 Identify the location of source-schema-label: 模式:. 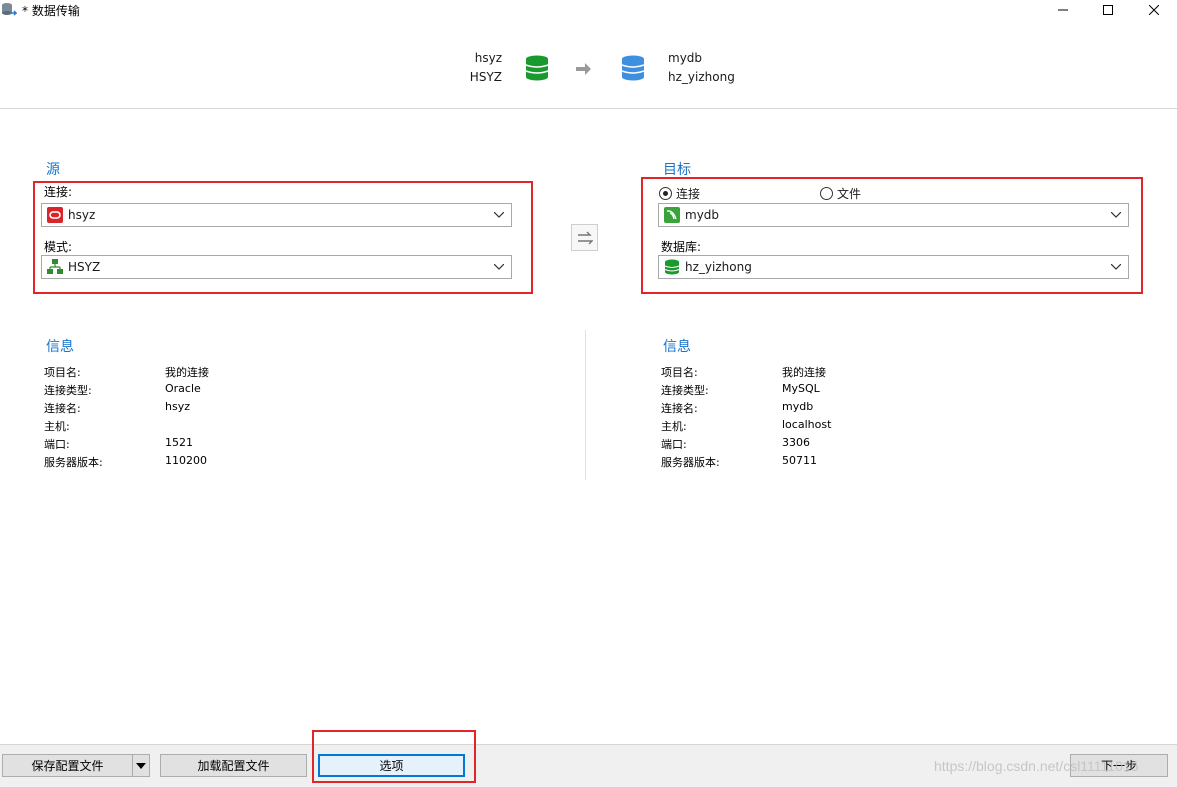
(58, 247).